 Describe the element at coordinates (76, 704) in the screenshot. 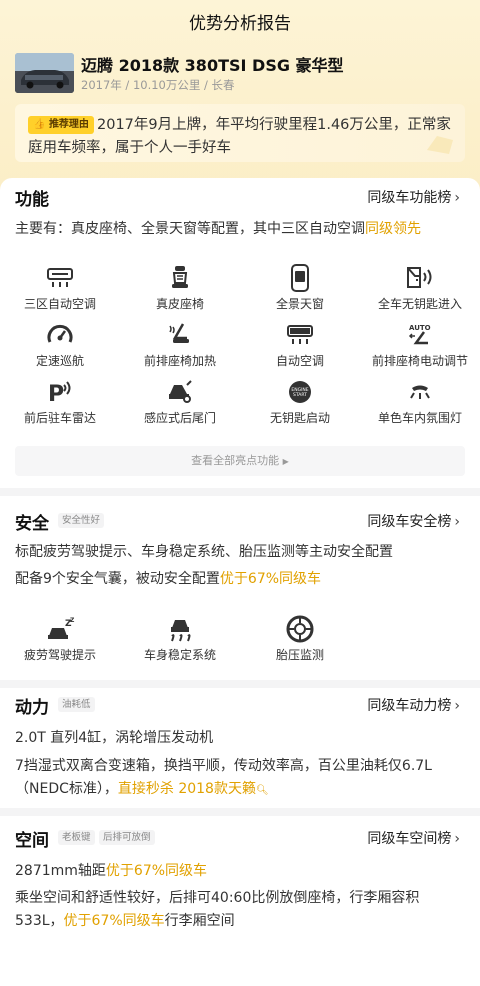

I see `power-tag: 油耗低` at that location.